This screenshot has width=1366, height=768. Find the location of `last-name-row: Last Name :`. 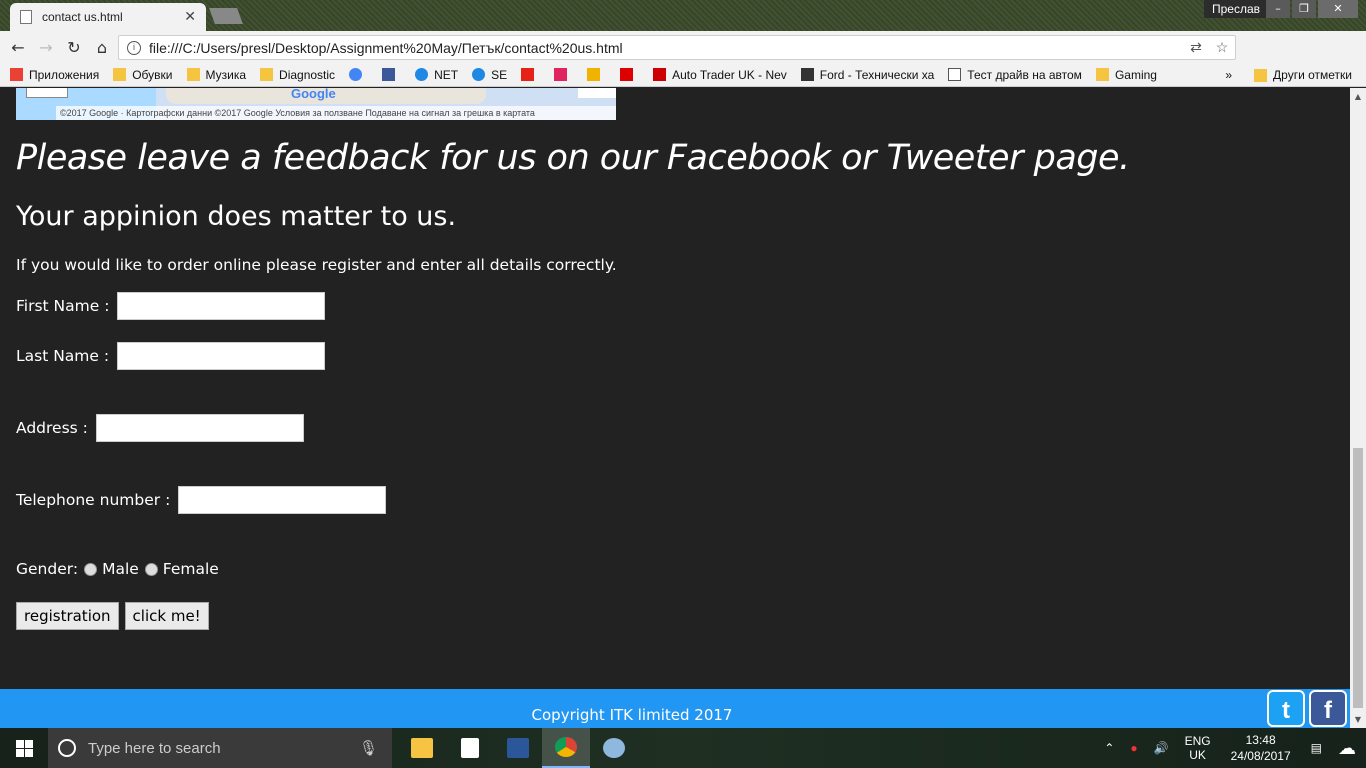

last-name-row: Last Name : is located at coordinates (171, 356).